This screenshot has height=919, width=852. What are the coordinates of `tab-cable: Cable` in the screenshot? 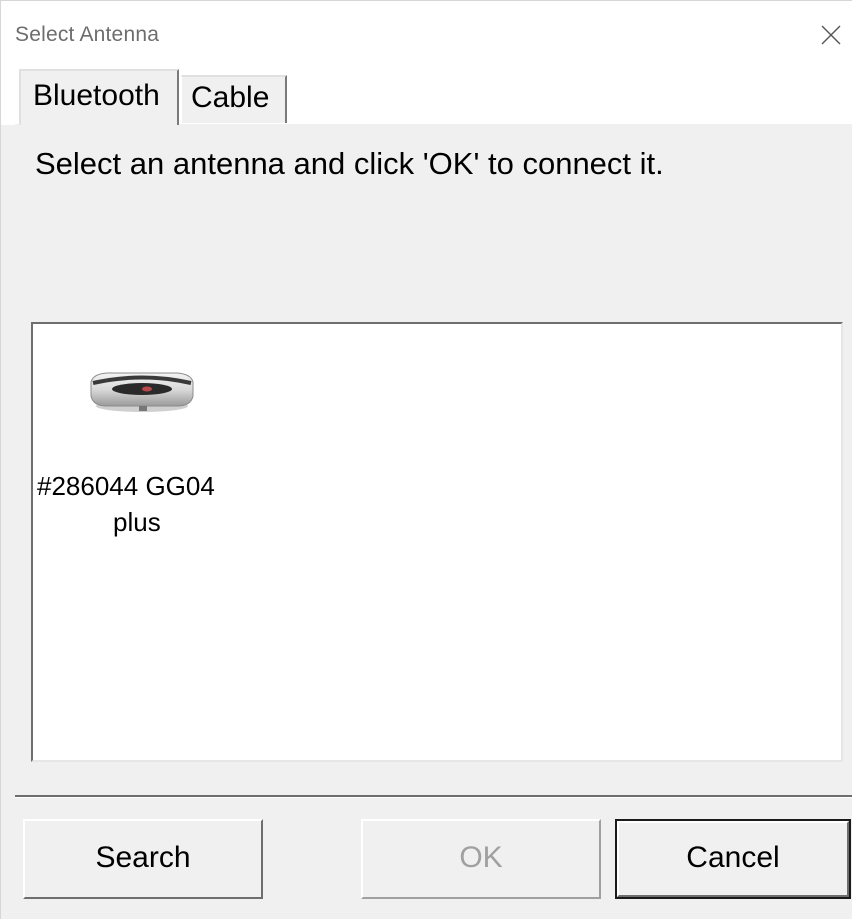 It's located at (234, 99).